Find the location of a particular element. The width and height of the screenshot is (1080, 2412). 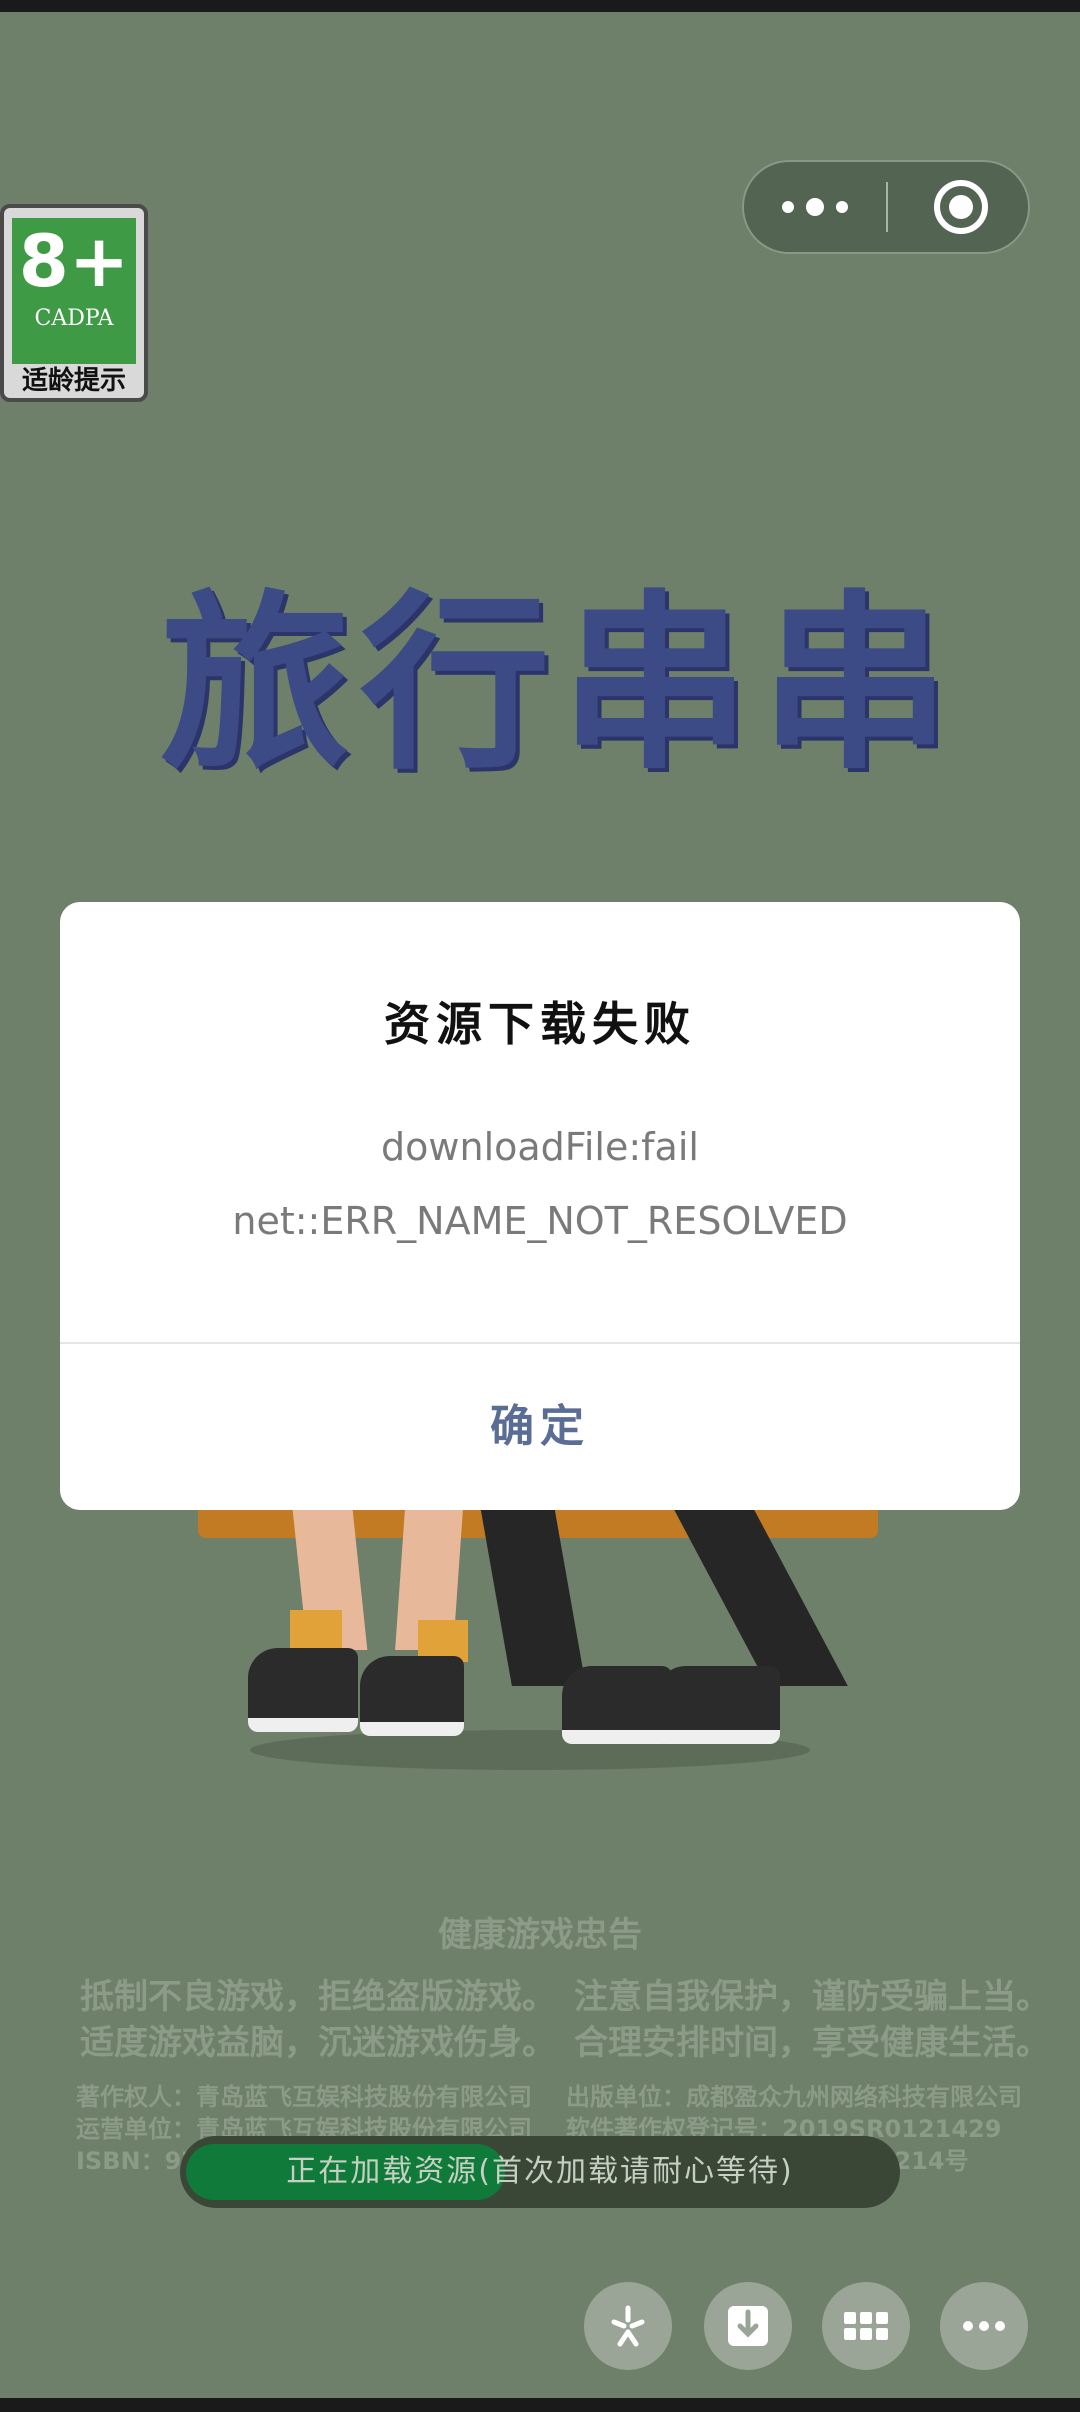

confirm-button: 确定 is located at coordinates (540, 1427).